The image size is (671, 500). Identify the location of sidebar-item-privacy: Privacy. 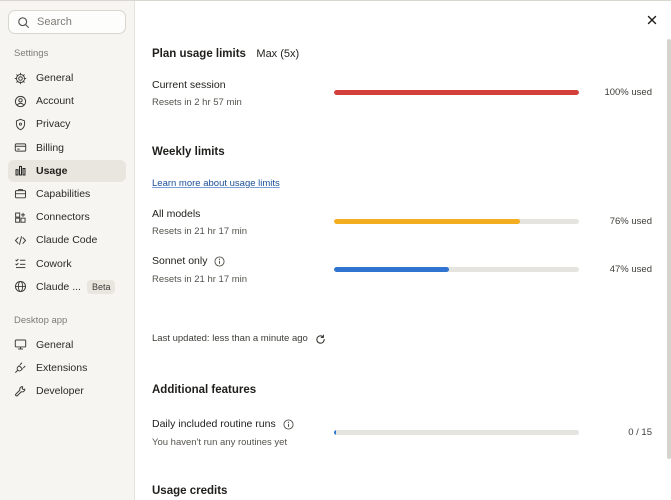
(67, 124).